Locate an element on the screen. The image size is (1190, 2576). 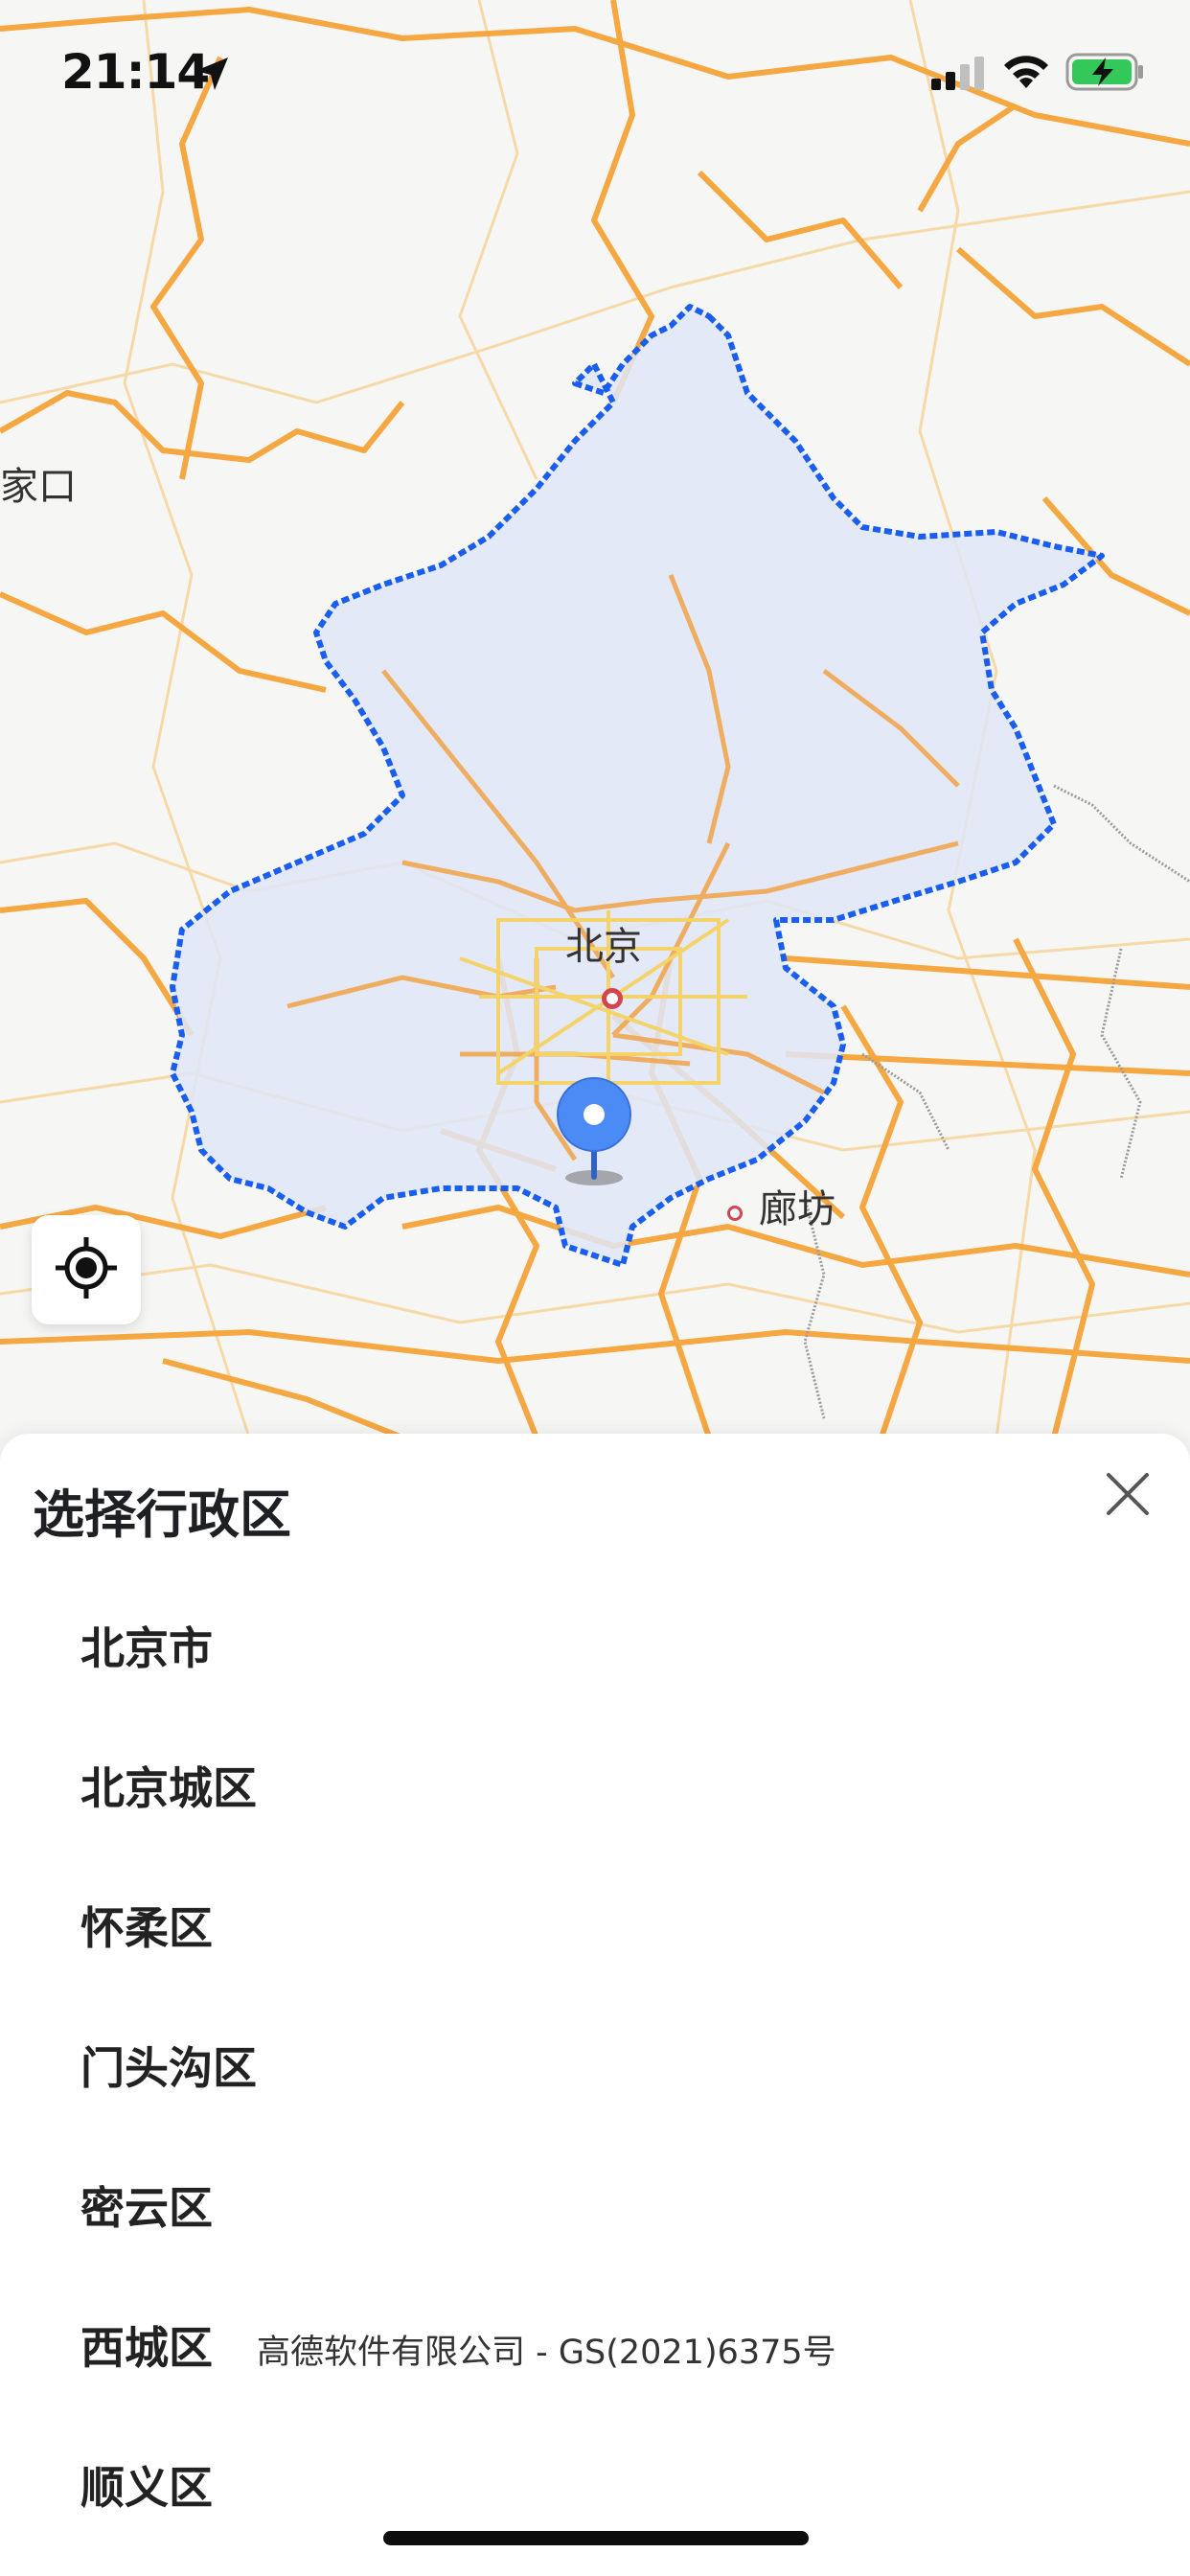
district-label: 密云区 is located at coordinates (147, 2208).